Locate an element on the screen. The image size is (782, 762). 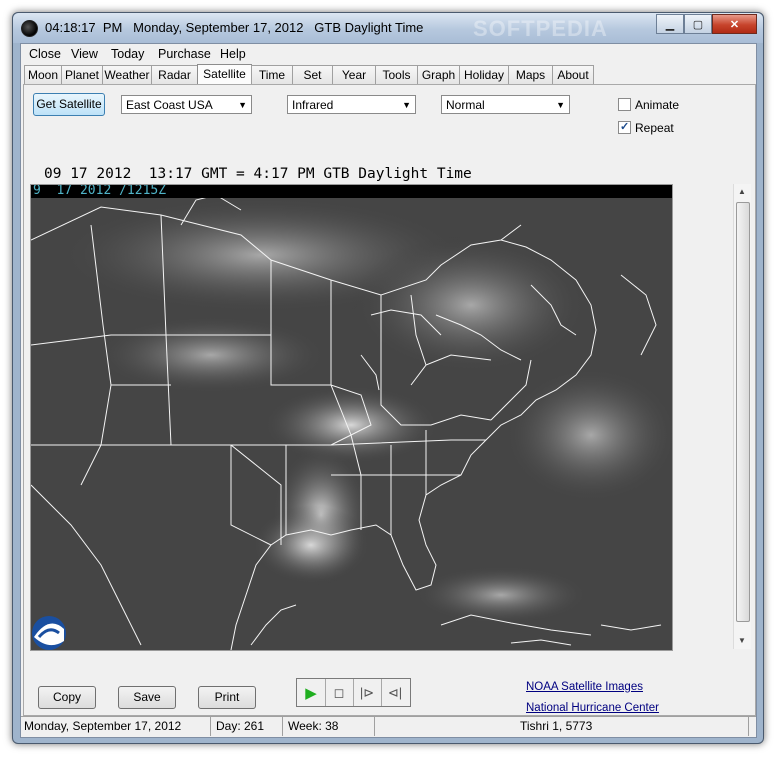
channel-select: Infrared ▼ is located at coordinates (351, 104).